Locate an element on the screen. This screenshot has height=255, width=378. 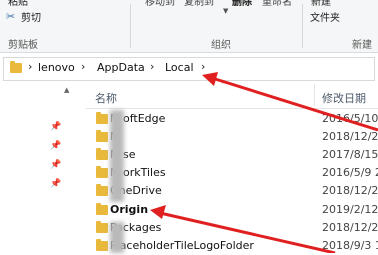
file-row: M 2018/12/20 is located at coordinates (232, 137).